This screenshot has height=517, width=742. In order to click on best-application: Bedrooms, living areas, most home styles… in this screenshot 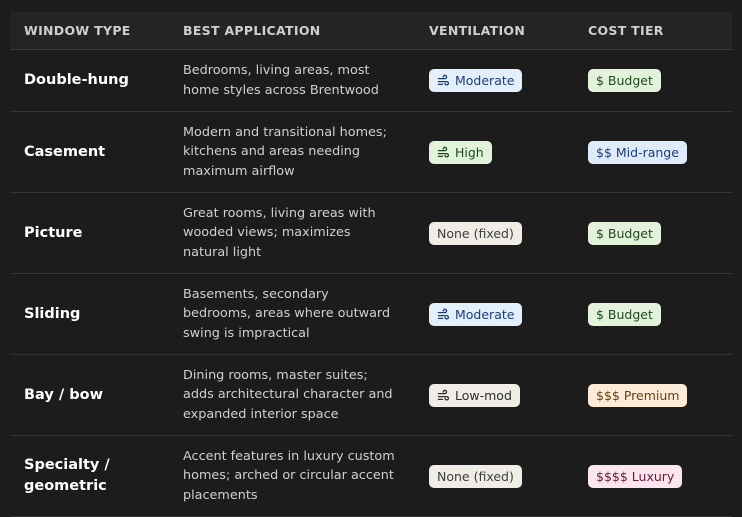, I will do `click(281, 80)`.